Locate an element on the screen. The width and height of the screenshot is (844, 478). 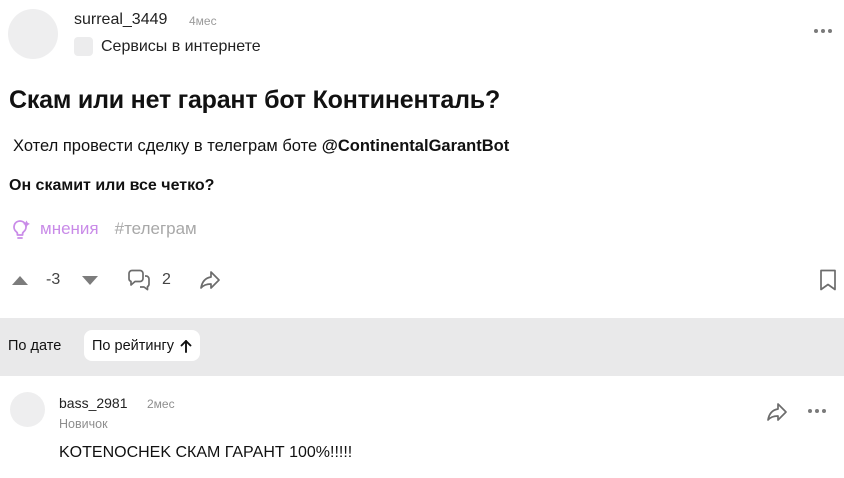
comments-icon is located at coordinates (139, 280).